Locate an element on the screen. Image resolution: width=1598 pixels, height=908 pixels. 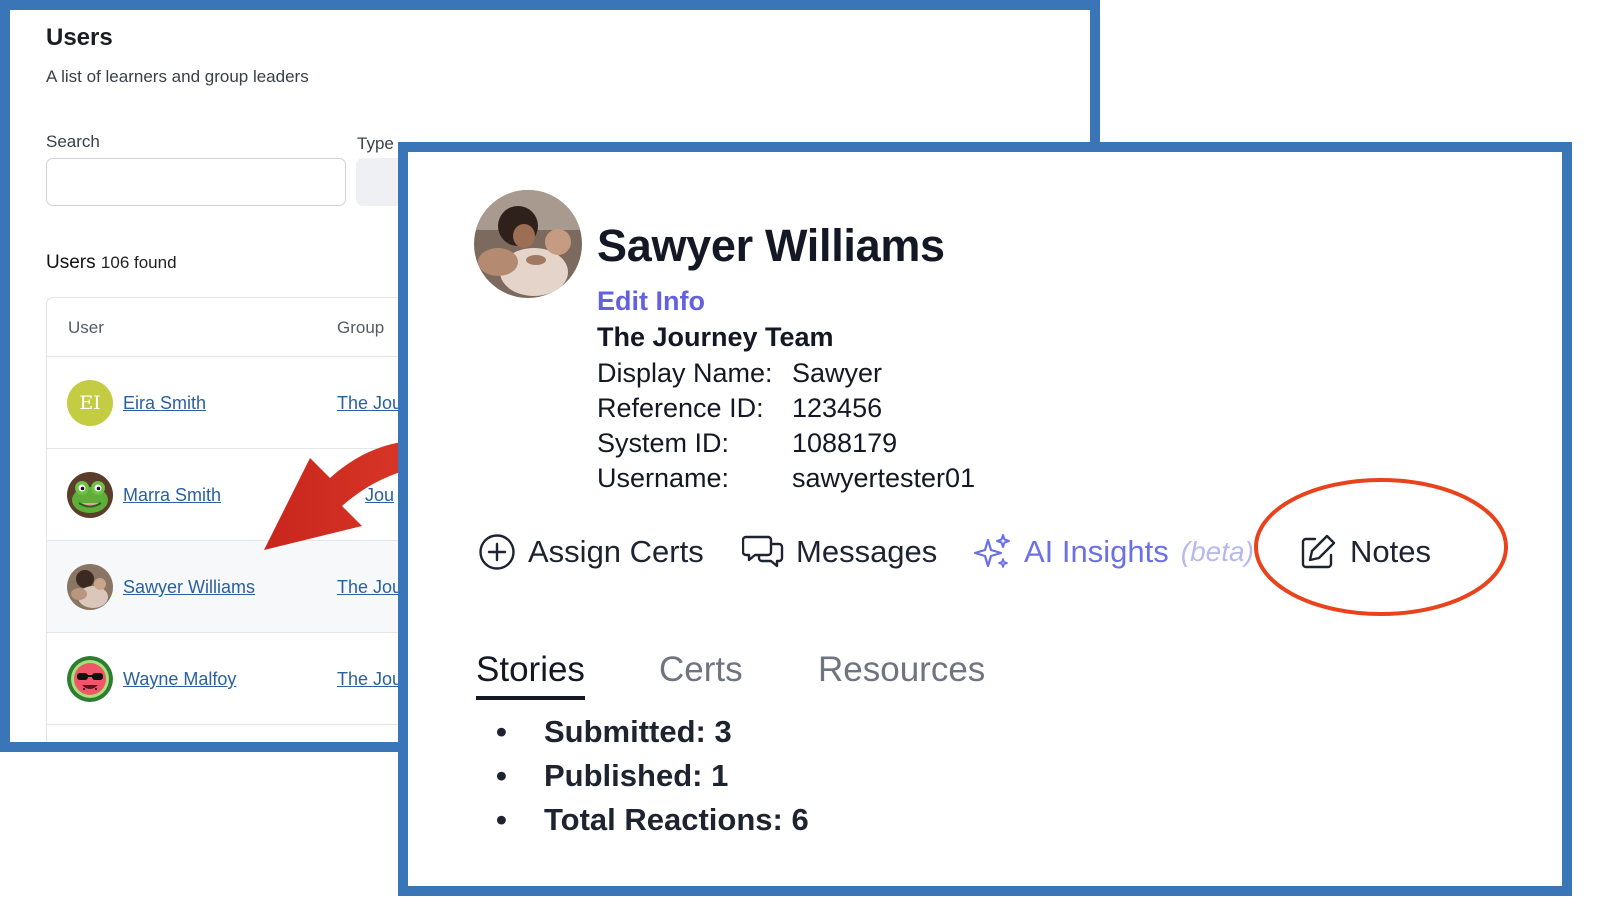
tab-stories: Stories is located at coordinates (530, 675).